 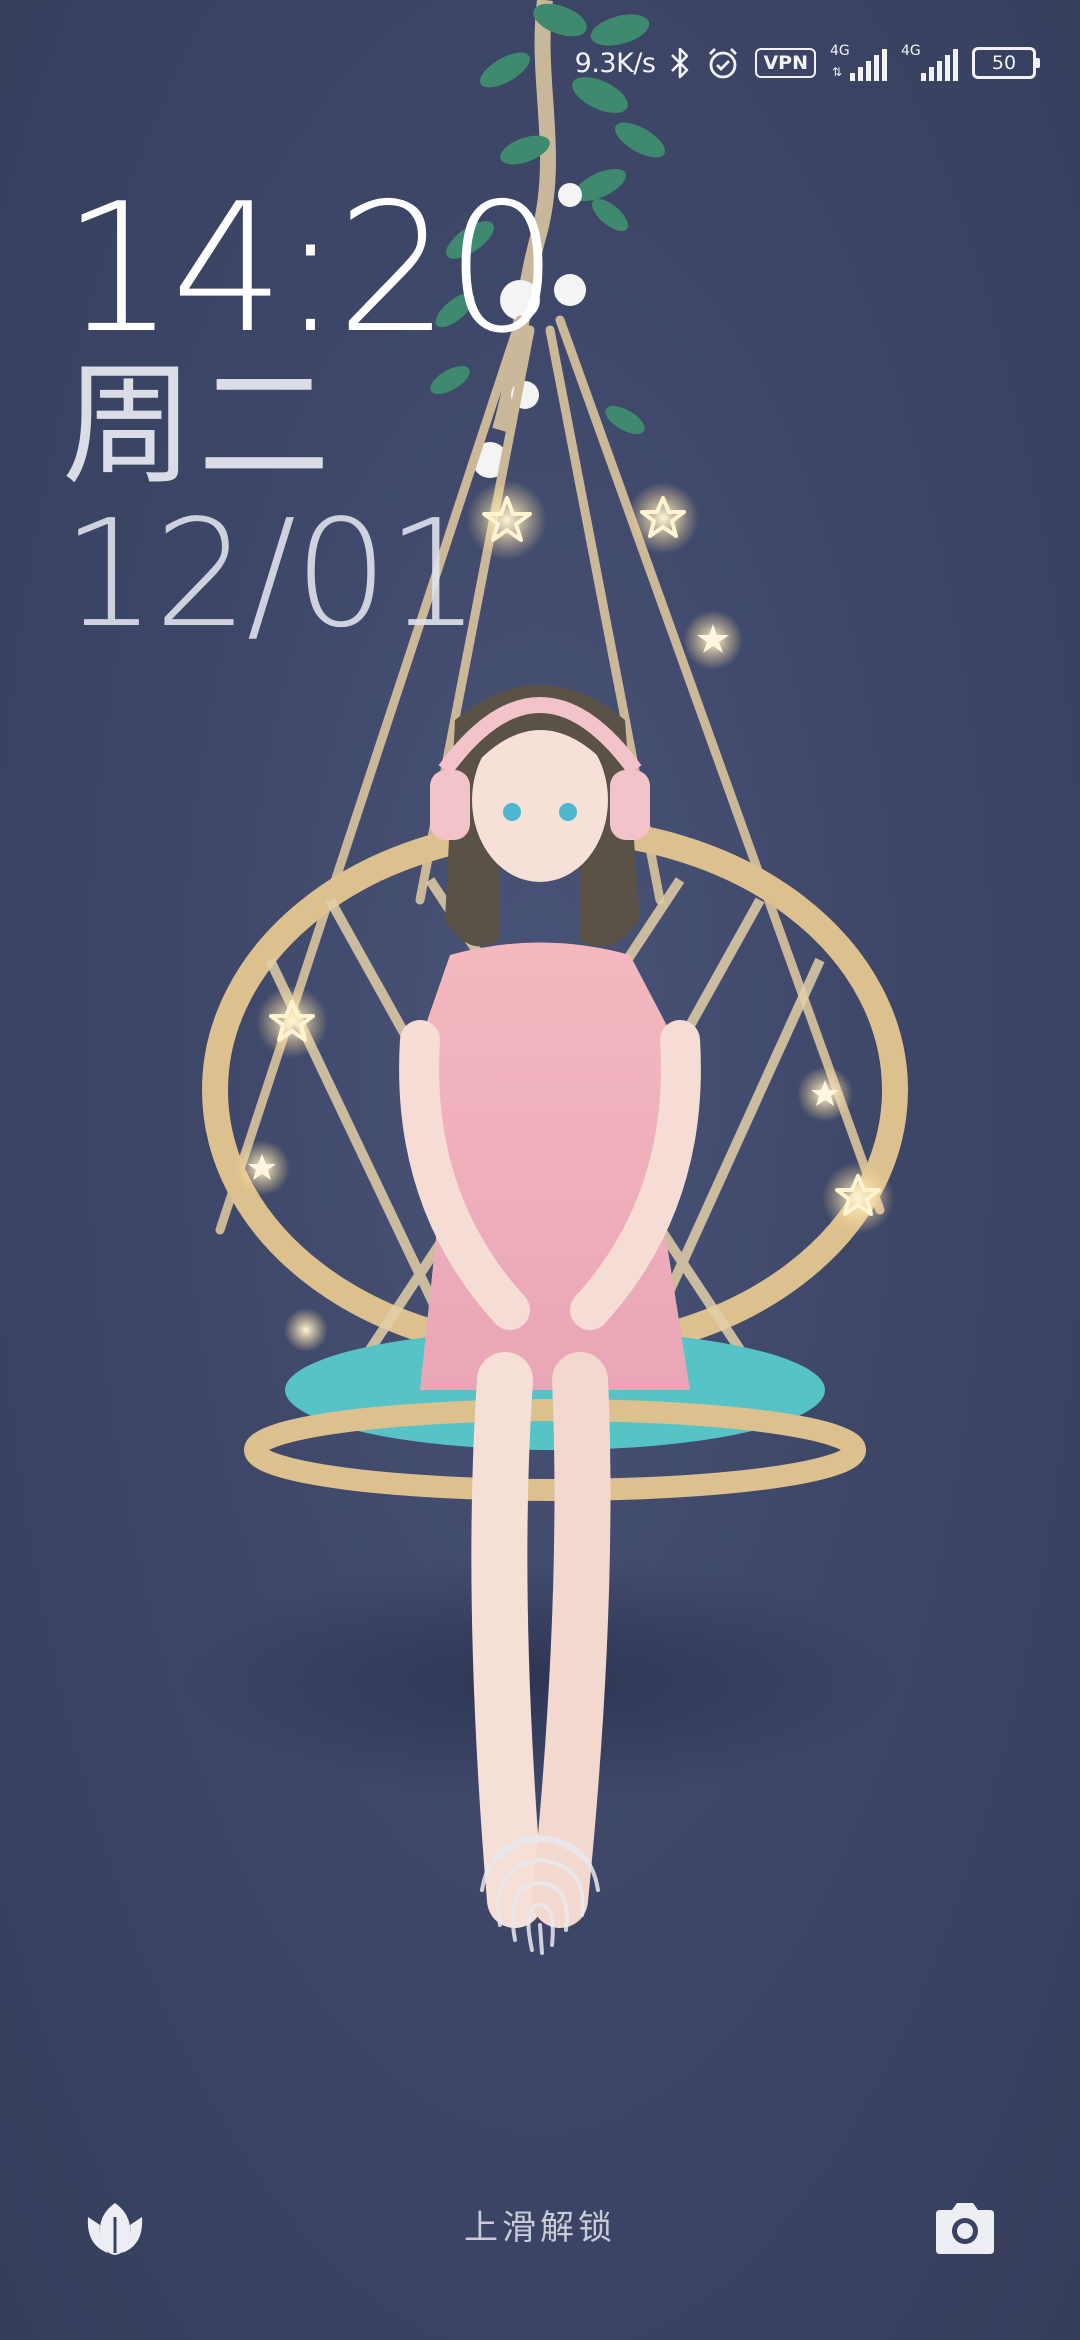 I want to click on network-speed: 9.3K/s, so click(x=615, y=63).